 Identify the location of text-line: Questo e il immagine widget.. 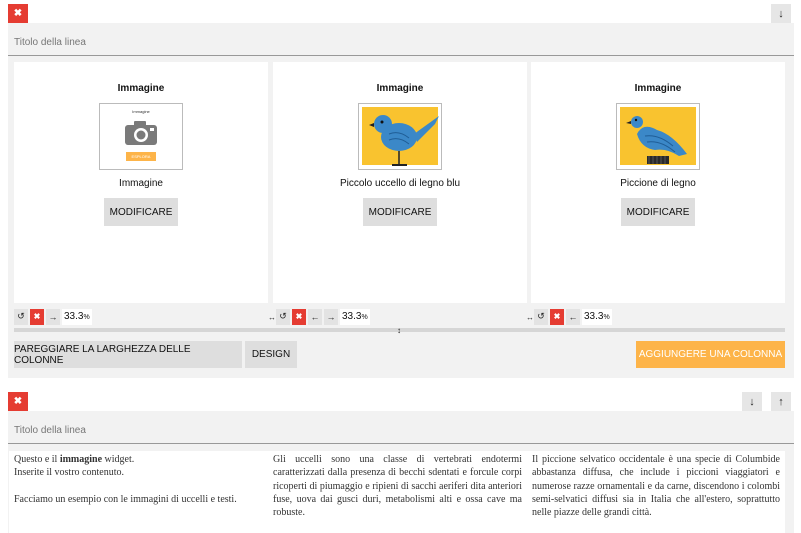
(74, 459).